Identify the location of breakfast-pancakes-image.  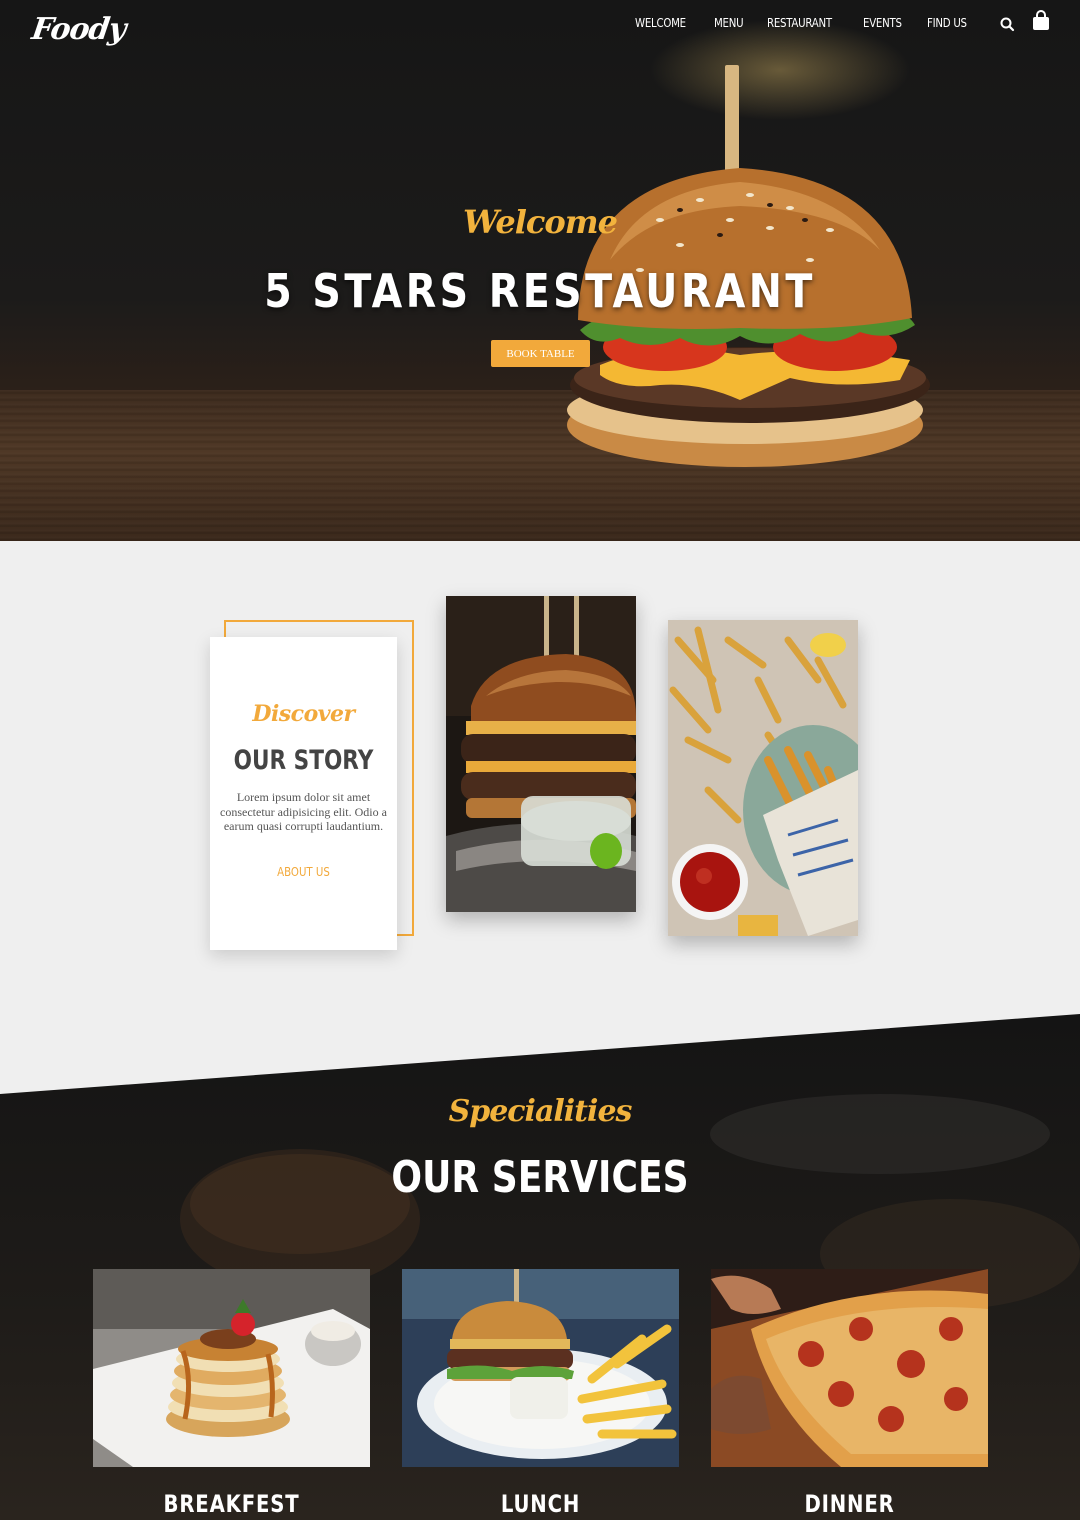
(231, 1368).